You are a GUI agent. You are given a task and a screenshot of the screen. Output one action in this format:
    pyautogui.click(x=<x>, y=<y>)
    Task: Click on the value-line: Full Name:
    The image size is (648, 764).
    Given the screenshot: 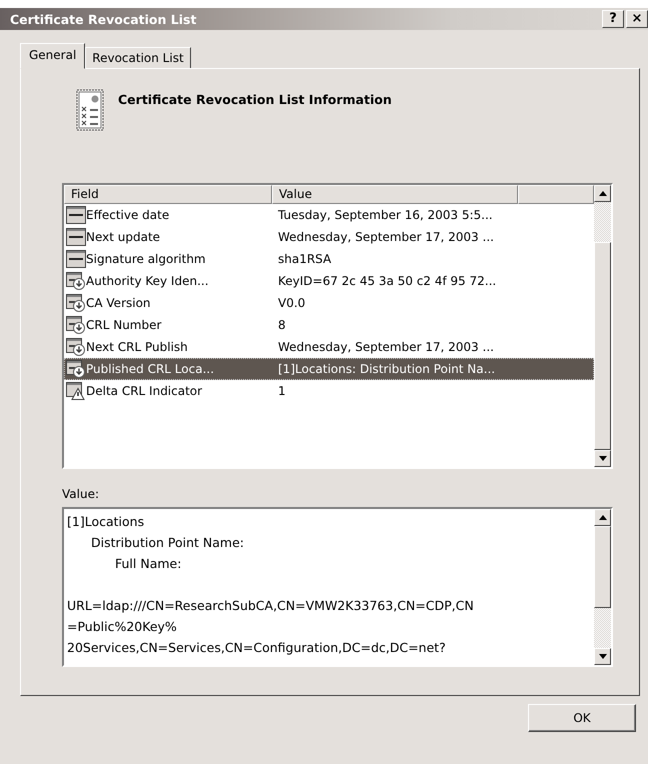 What is the action you would take?
    pyautogui.click(x=148, y=564)
    